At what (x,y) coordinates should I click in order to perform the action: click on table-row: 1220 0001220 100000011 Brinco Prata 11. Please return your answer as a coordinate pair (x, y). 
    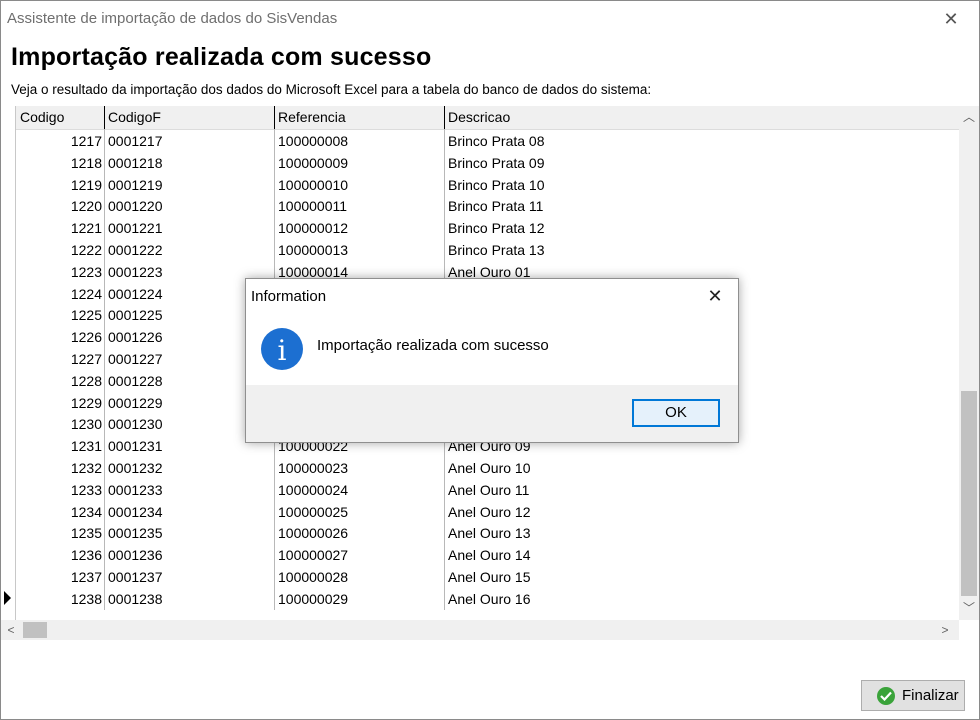
    Looking at the image, I should click on (488, 206).